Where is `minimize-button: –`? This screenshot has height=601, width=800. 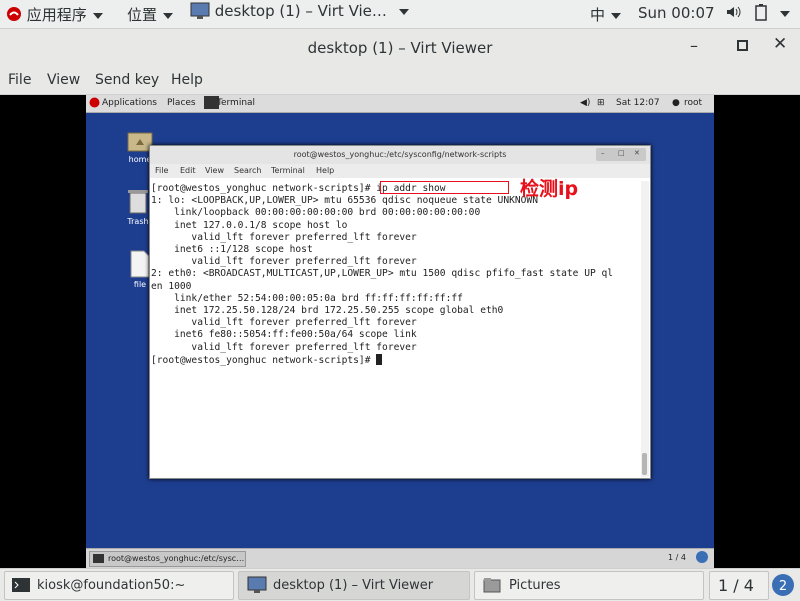
minimize-button: – is located at coordinates (694, 45).